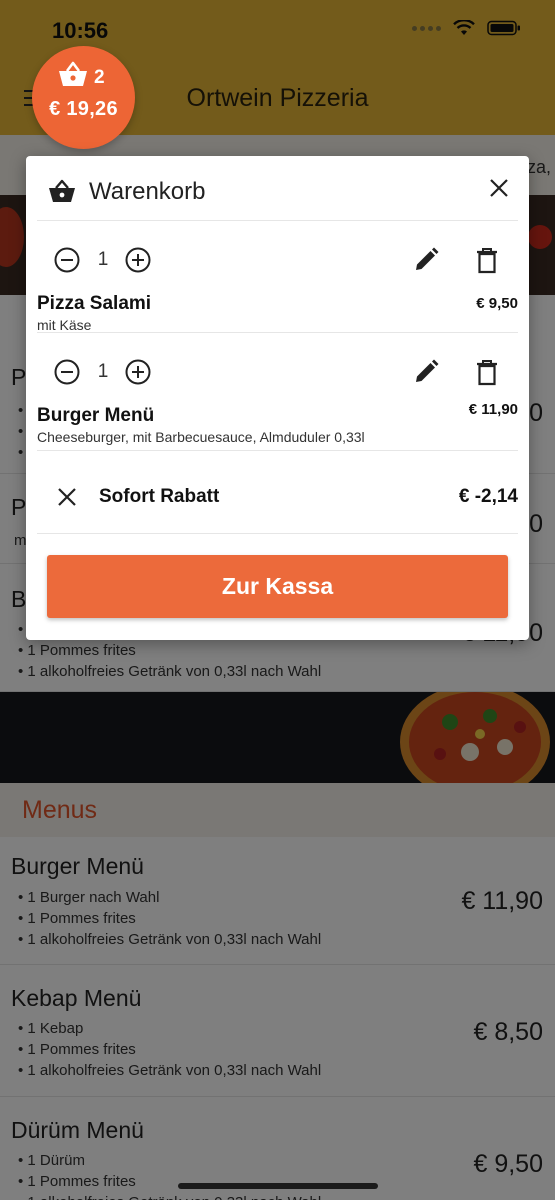 This screenshot has width=555, height=1200. What do you see at coordinates (67, 497) in the screenshot?
I see `remove-discount-icon` at bounding box center [67, 497].